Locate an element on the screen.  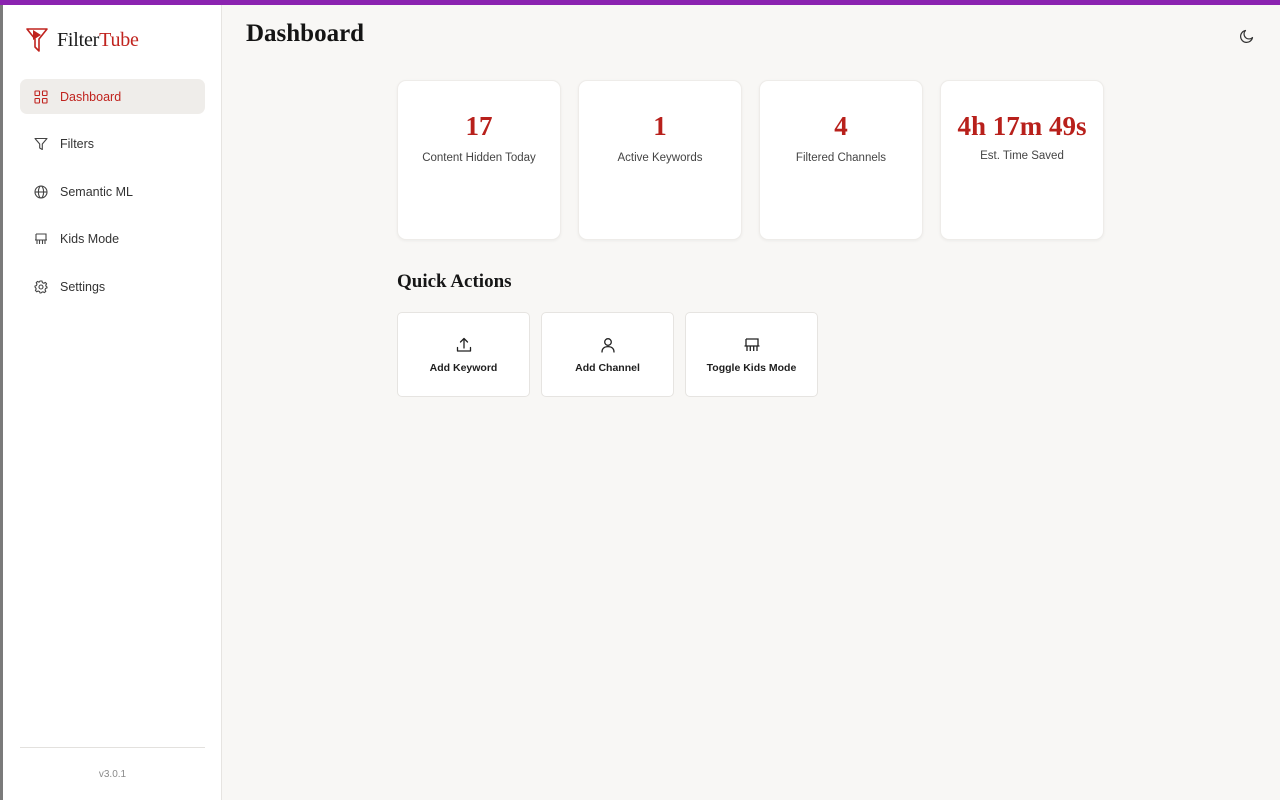
gear-icon is located at coordinates (41, 286).